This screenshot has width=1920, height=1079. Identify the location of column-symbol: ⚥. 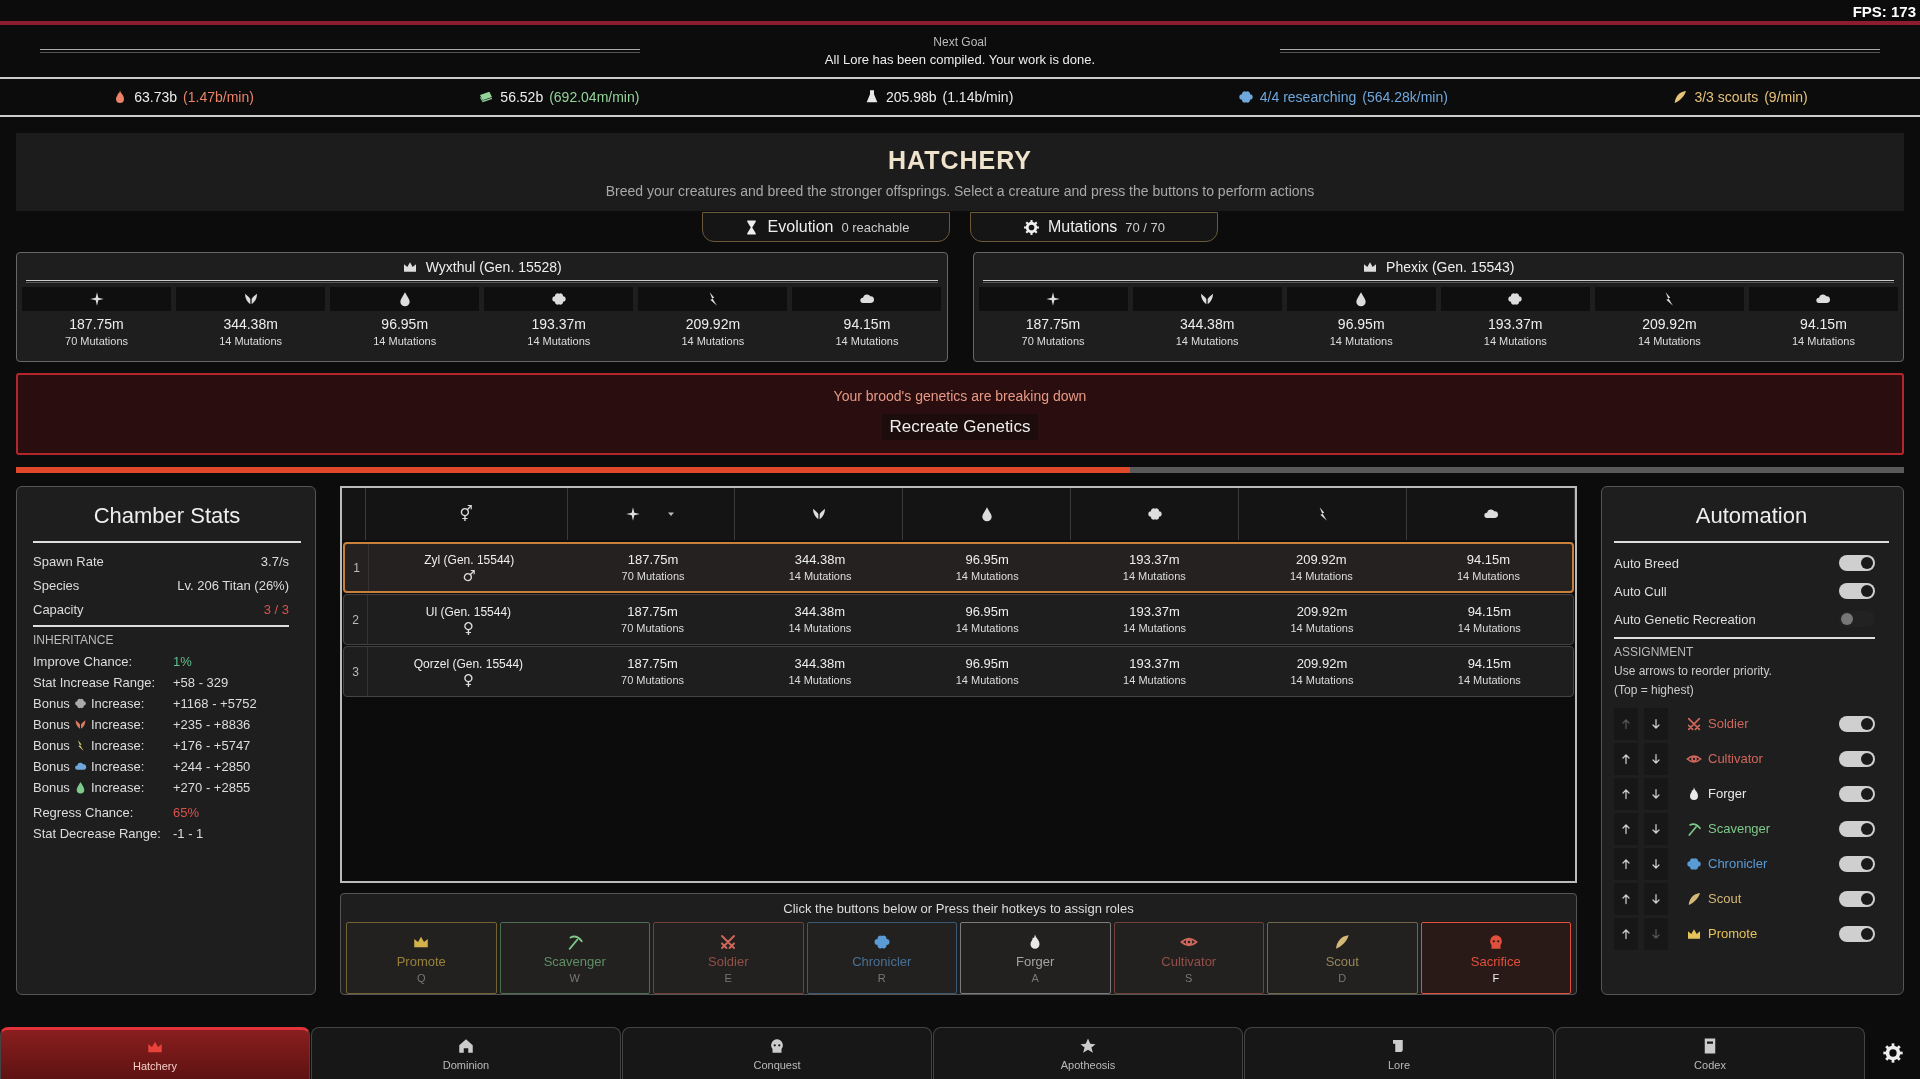
(466, 514).